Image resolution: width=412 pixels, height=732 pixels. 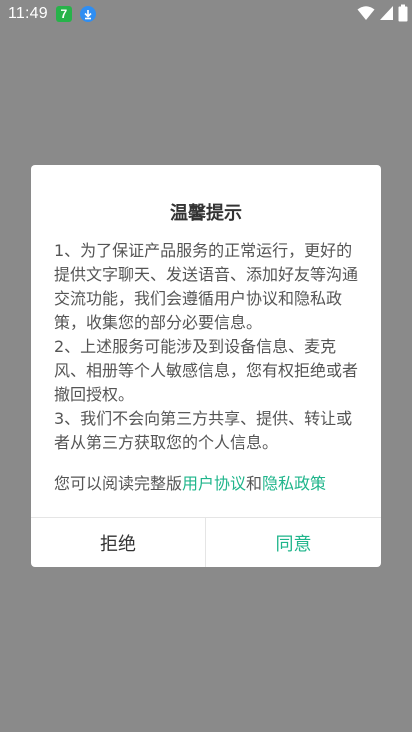 I want to click on app-notification-icon: 7, so click(x=63, y=14).